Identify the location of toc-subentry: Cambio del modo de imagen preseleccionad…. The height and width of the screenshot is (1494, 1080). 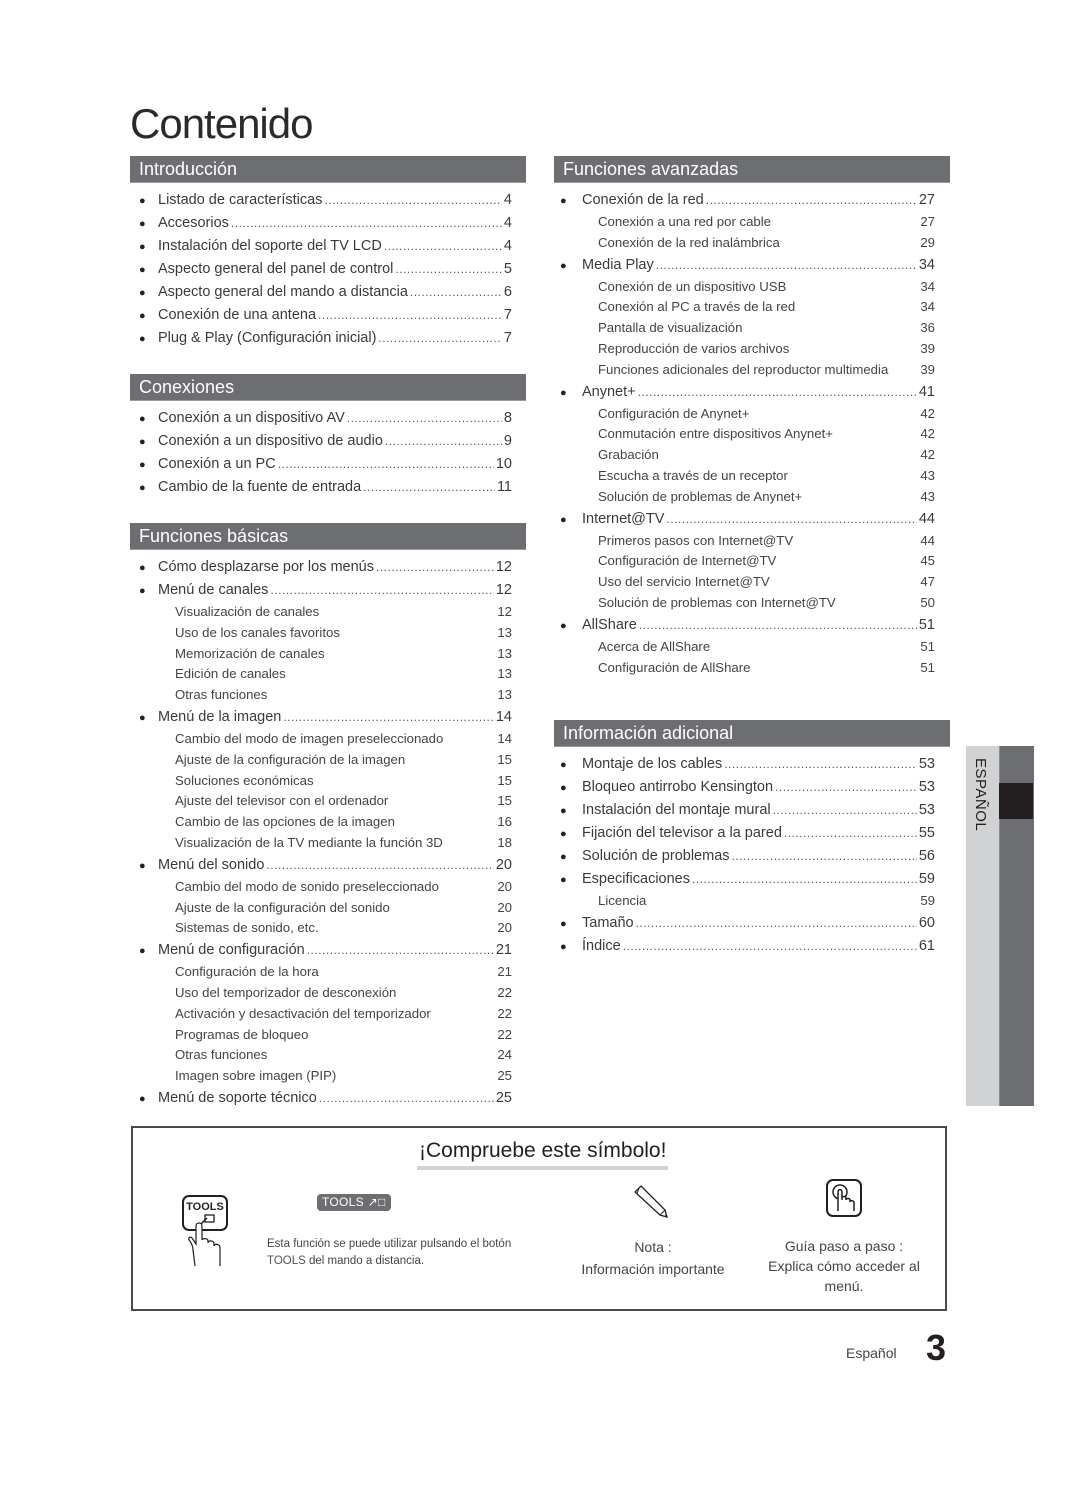
(321, 739).